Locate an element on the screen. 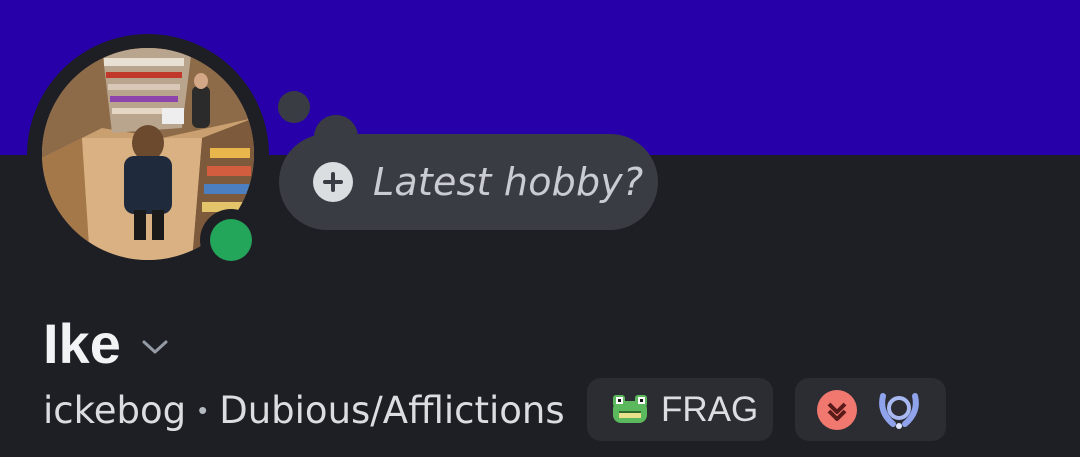 The width and height of the screenshot is (1080, 457). username-row: ickebog • Dubious/Afflictions is located at coordinates (304, 410).